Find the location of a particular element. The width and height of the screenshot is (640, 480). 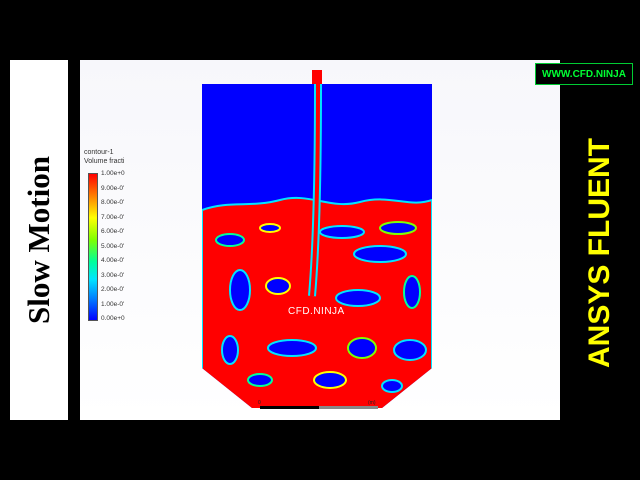

ansys-fluent-banner: ANSYS FLUENT is located at coordinates (600, 252).